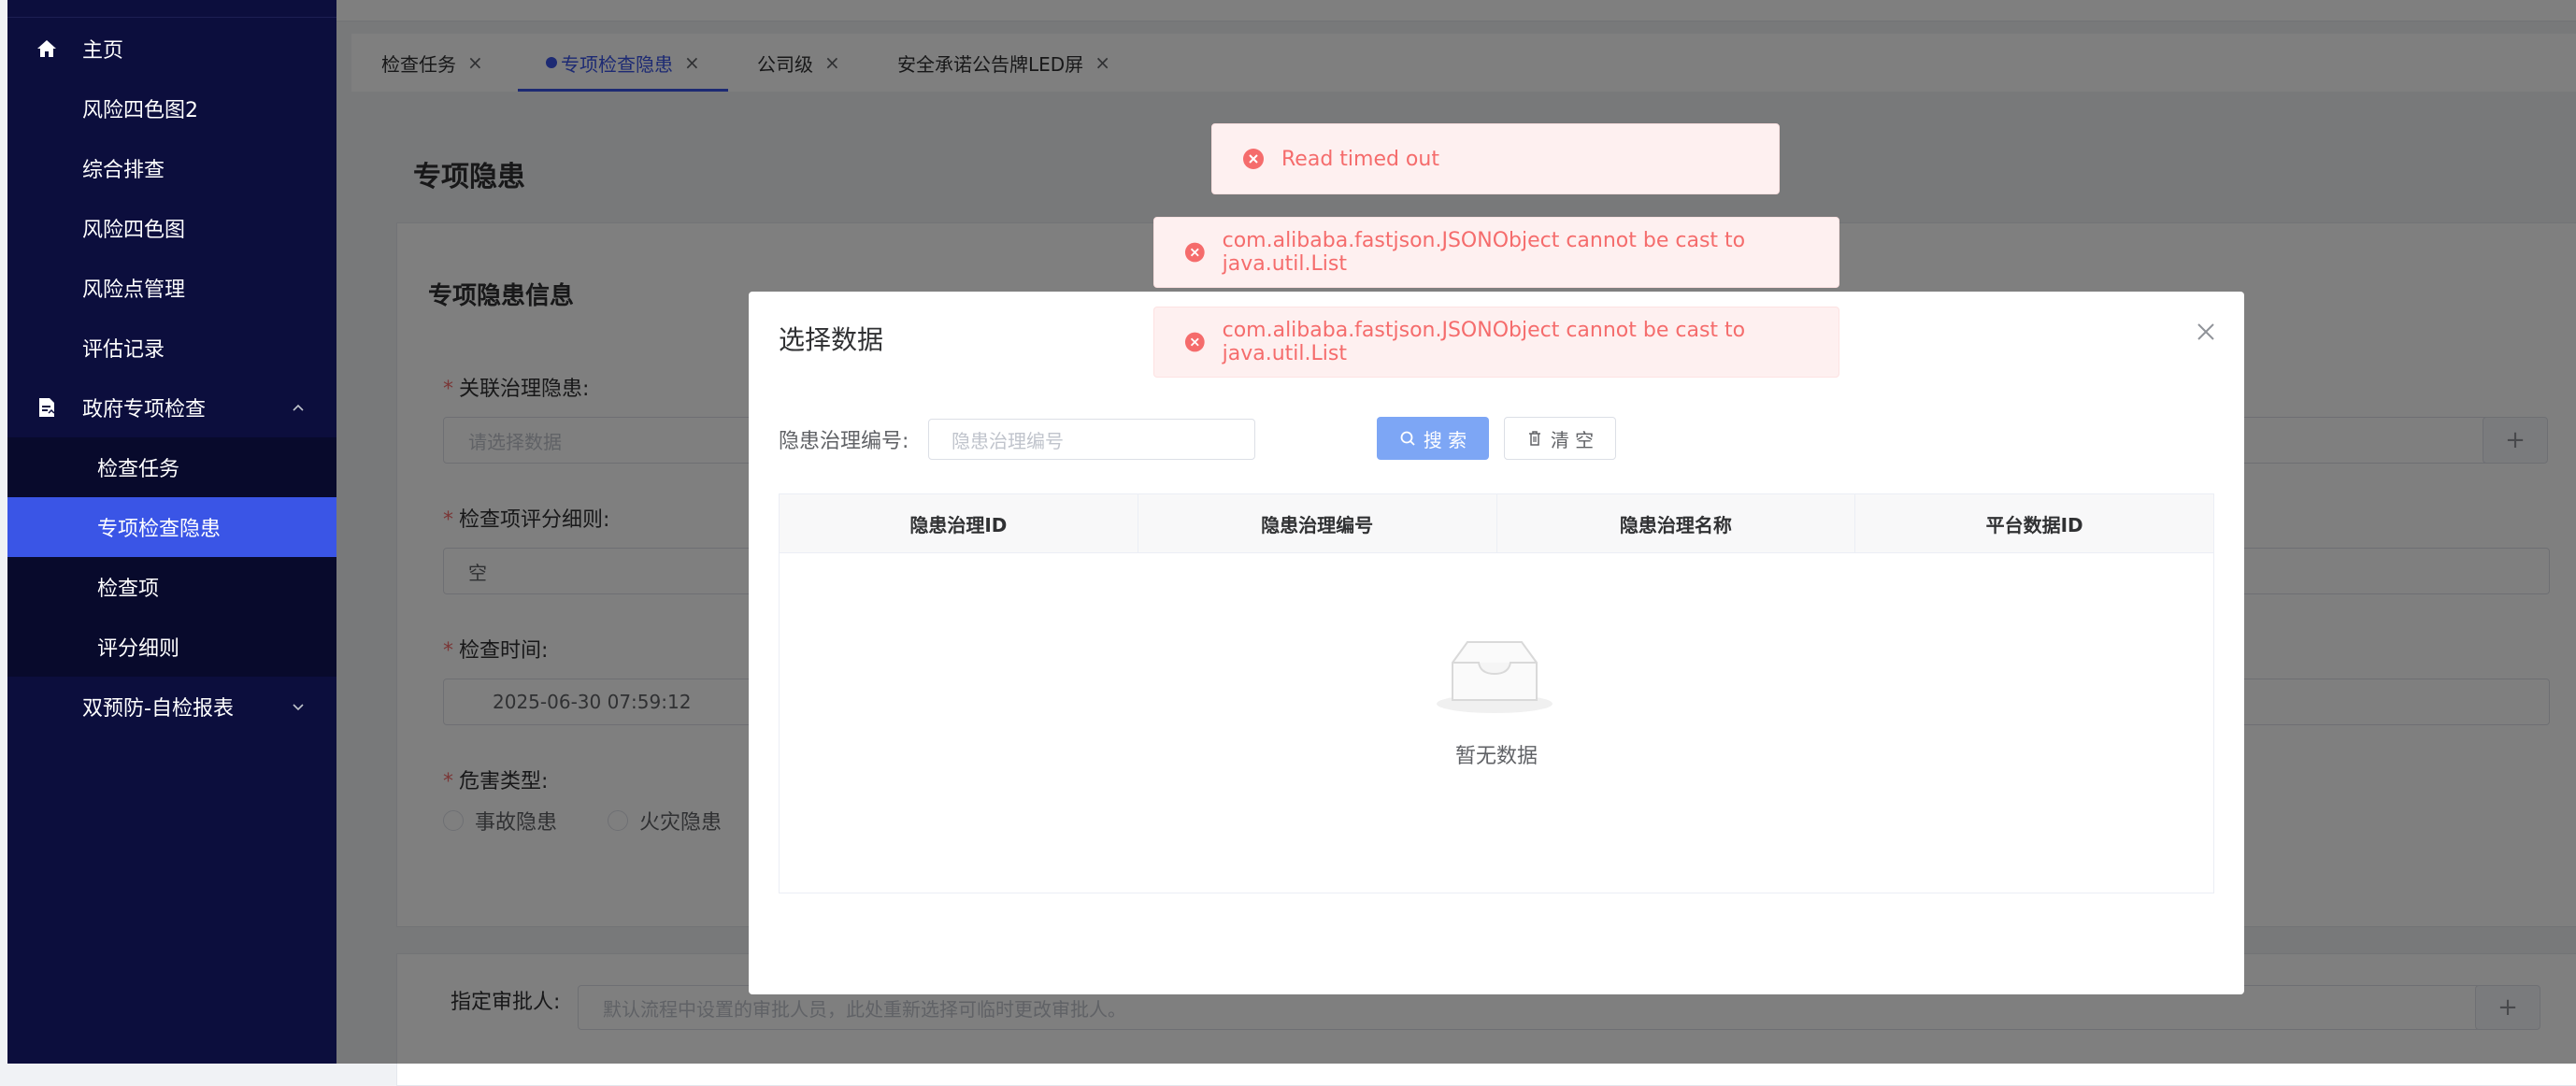 Image resolution: width=2576 pixels, height=1086 pixels. Describe the element at coordinates (138, 470) in the screenshot. I see `sidebar-item-label: 检查任务` at that location.